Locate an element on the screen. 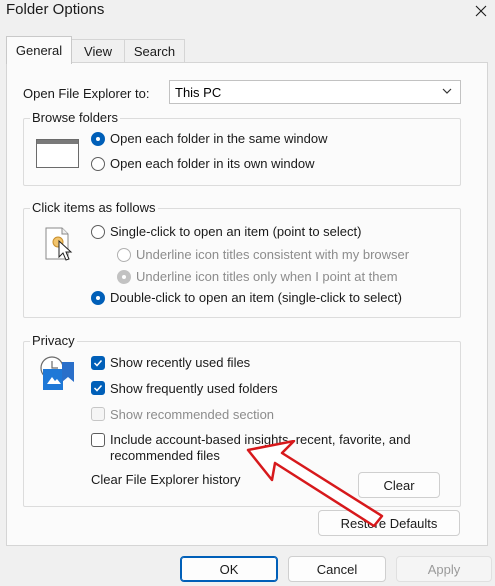  tab-general-label: General is located at coordinates (39, 50).